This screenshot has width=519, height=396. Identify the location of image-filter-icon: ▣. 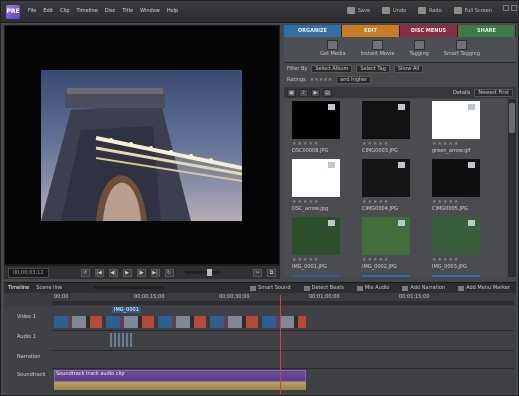
(291, 92).